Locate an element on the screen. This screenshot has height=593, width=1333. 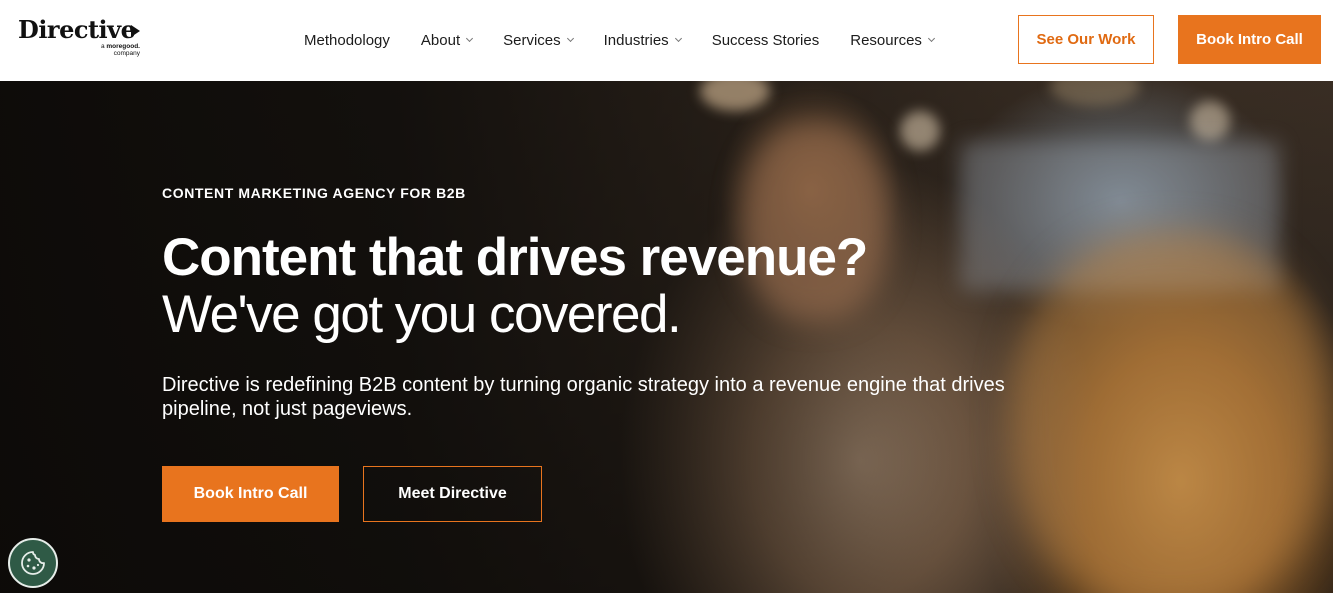
book-intro-call-hero-button: Book Intro Call is located at coordinates (250, 494).